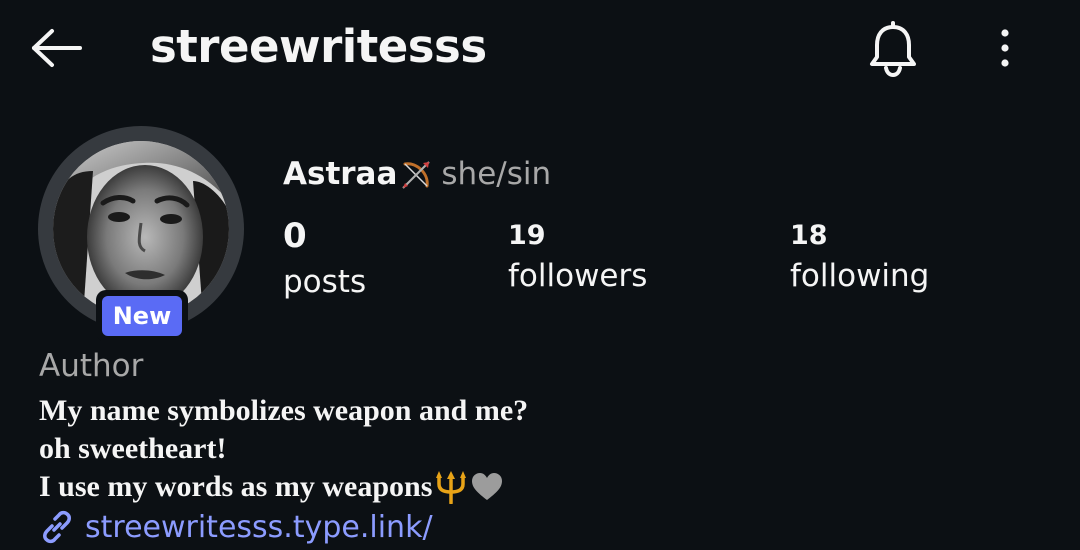 Image resolution: width=1080 pixels, height=550 pixels. What do you see at coordinates (860, 276) in the screenshot?
I see `following-label: following` at bounding box center [860, 276].